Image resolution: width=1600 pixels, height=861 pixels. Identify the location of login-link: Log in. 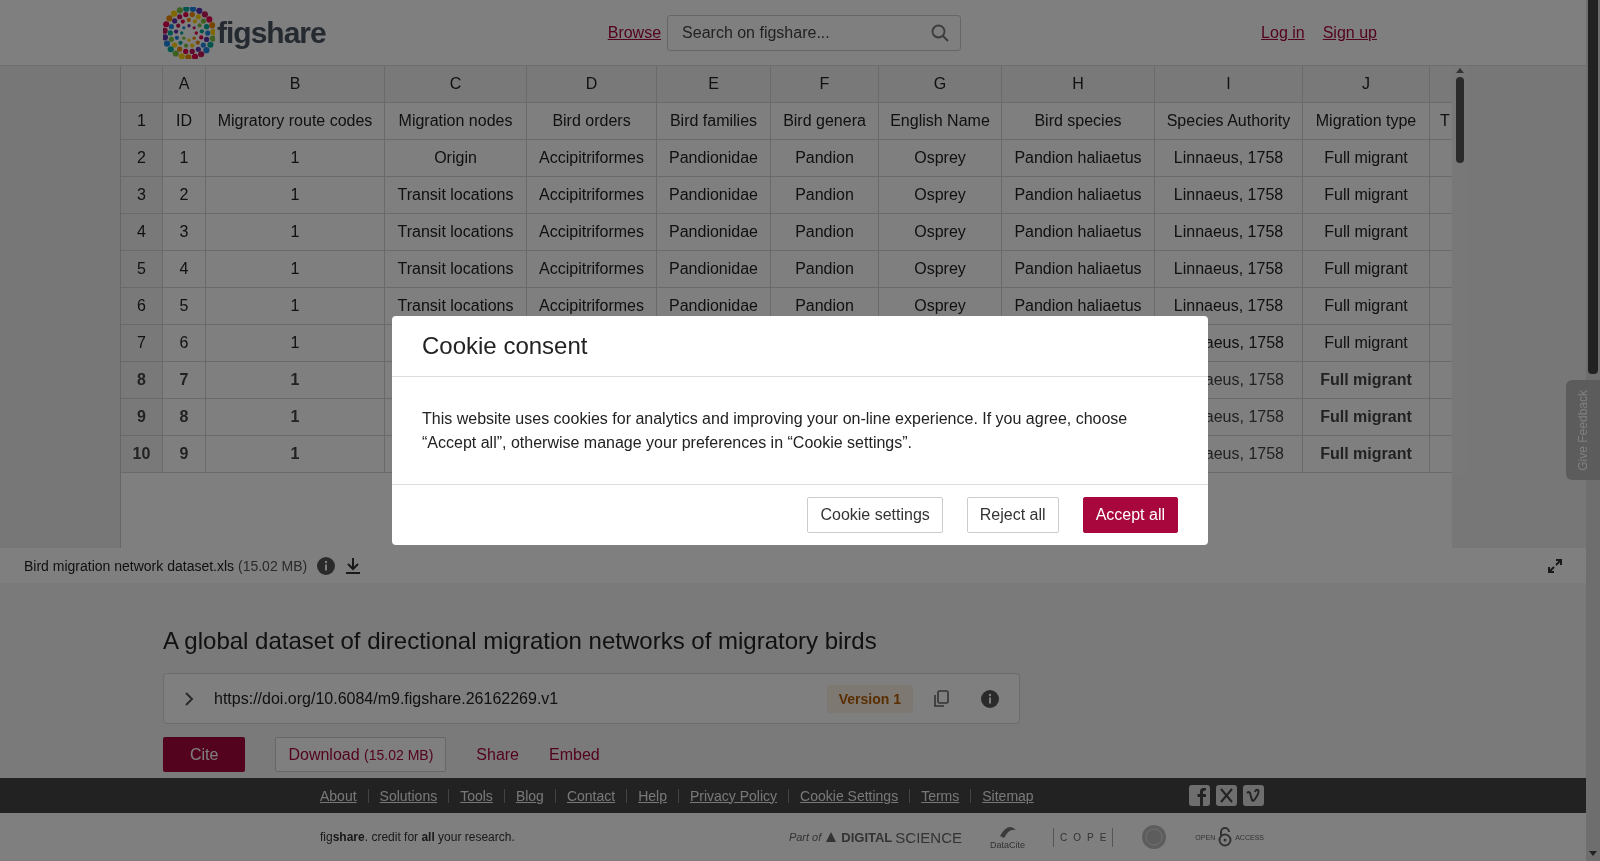
(1283, 32).